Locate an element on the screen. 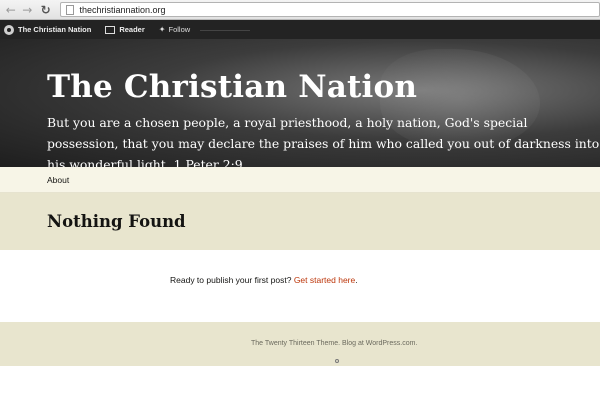  toolbar-spacer is located at coordinates (225, 29).